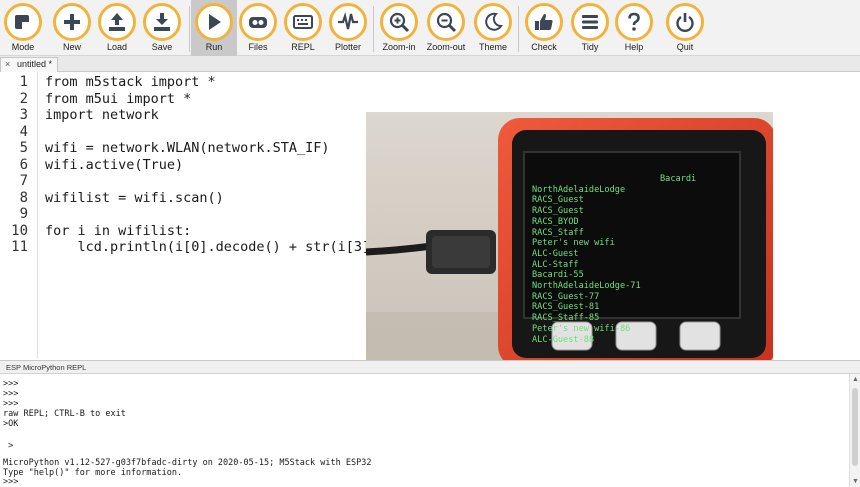 The width and height of the screenshot is (860, 487). Describe the element at coordinates (118, 231) in the screenshot. I see `code-line: for i in wifilist:` at that location.